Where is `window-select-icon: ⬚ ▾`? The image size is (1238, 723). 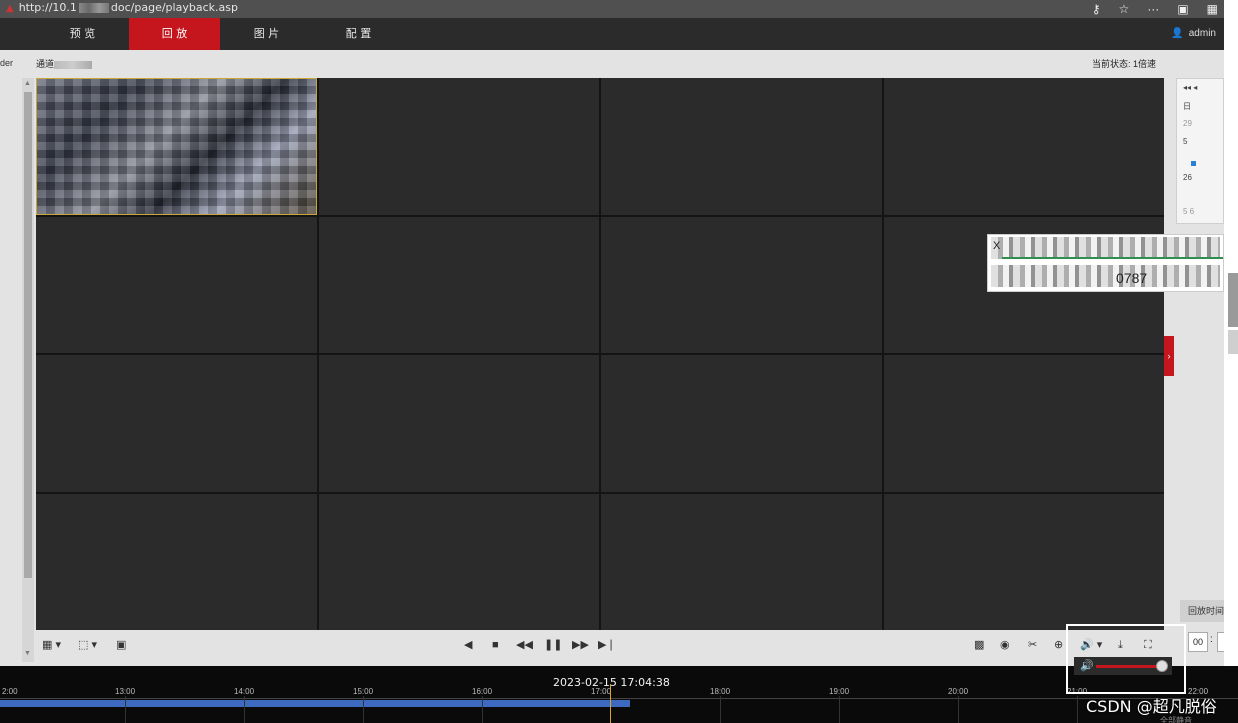 window-select-icon: ⬚ ▾ is located at coordinates (87, 645).